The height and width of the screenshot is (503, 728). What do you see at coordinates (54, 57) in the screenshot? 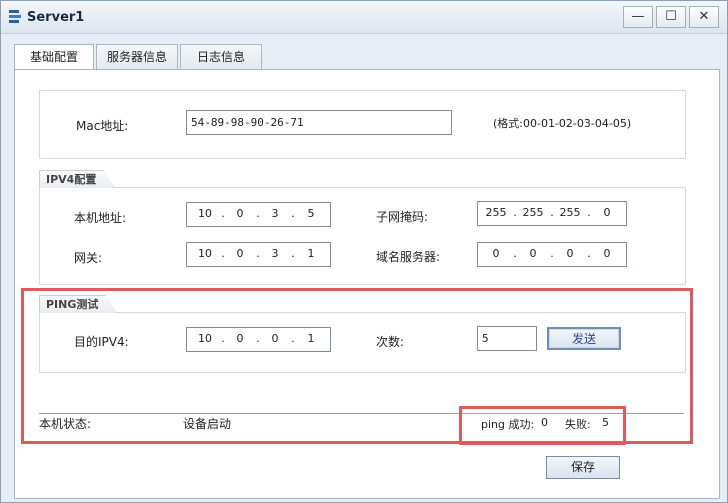
I see `tab-basic-config: 基础配置` at bounding box center [54, 57].